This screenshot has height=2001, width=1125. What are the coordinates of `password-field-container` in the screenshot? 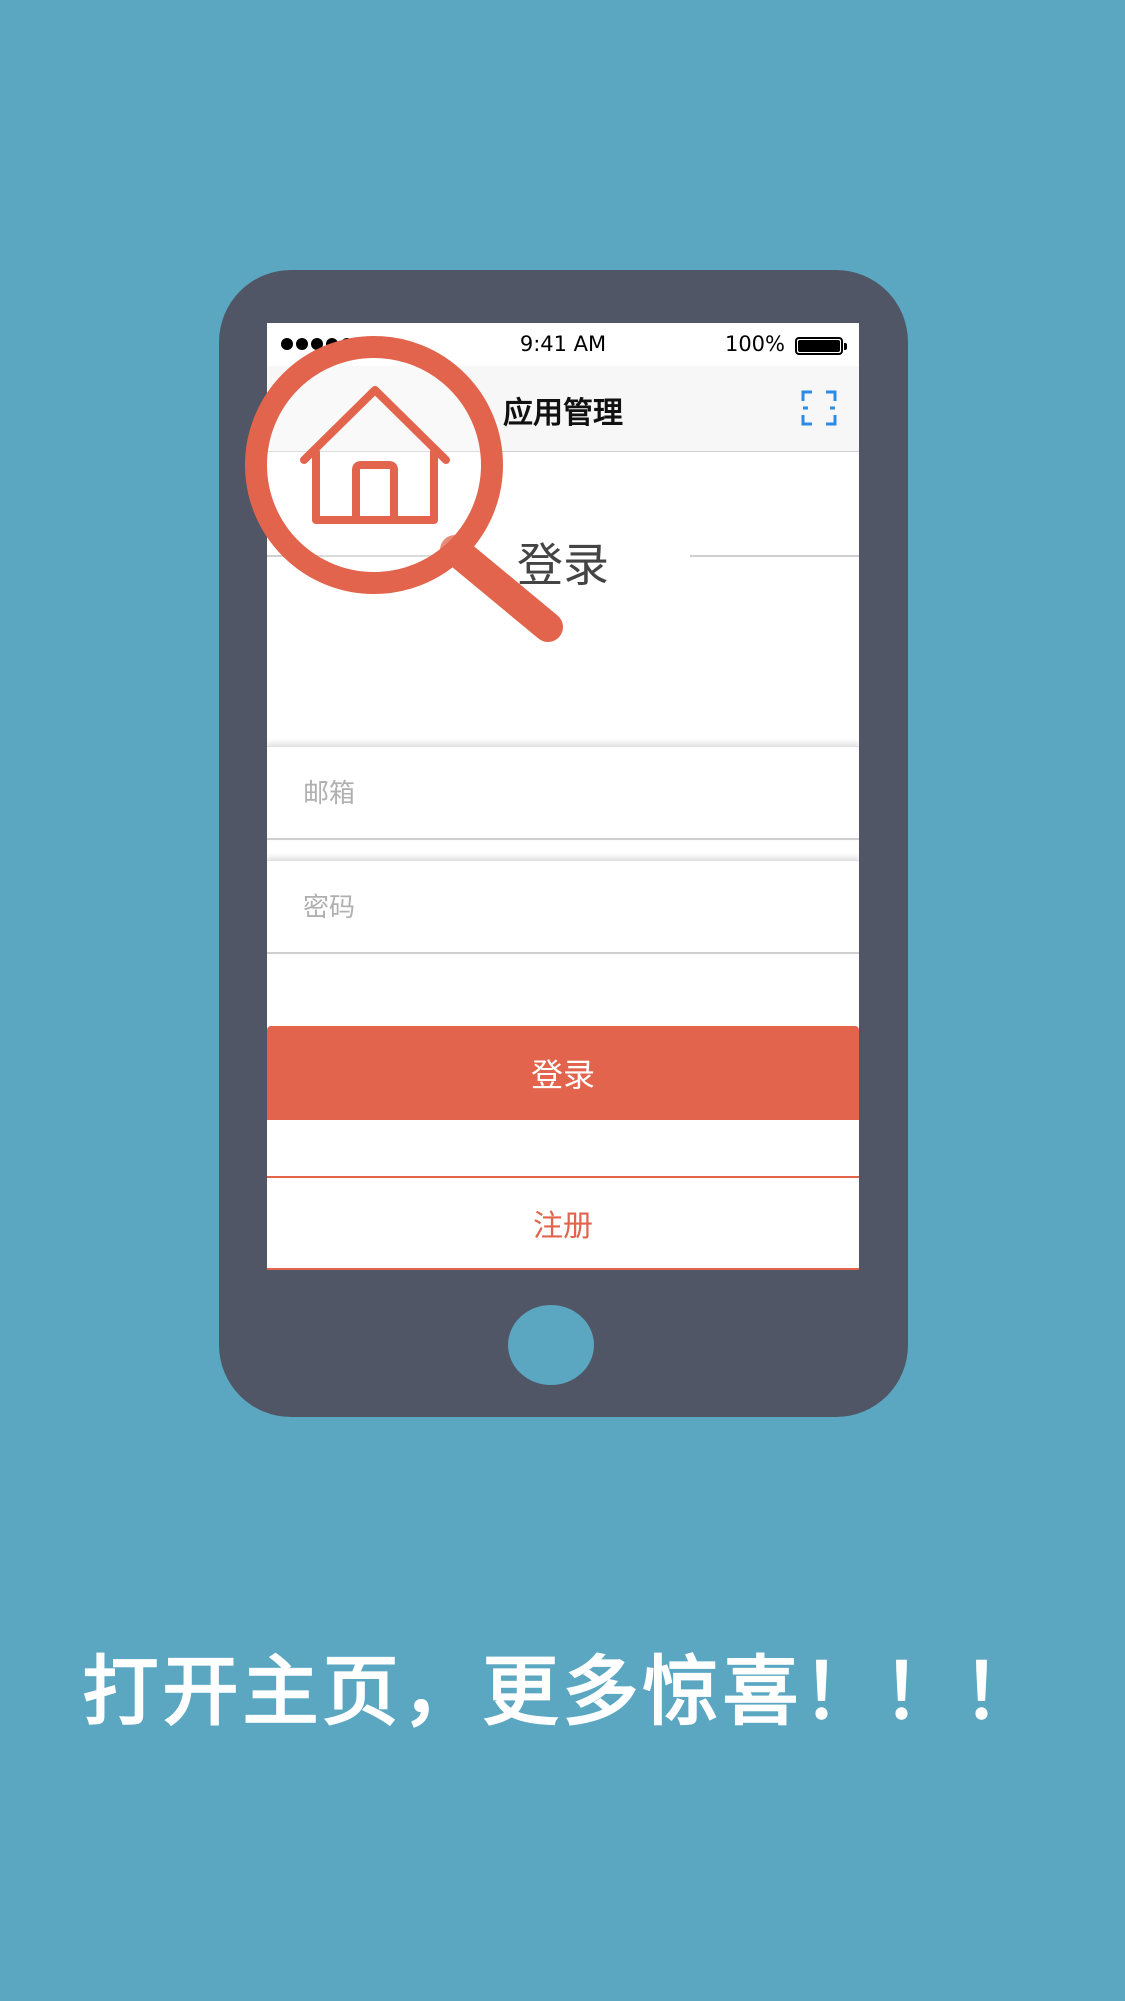 It's located at (563, 907).